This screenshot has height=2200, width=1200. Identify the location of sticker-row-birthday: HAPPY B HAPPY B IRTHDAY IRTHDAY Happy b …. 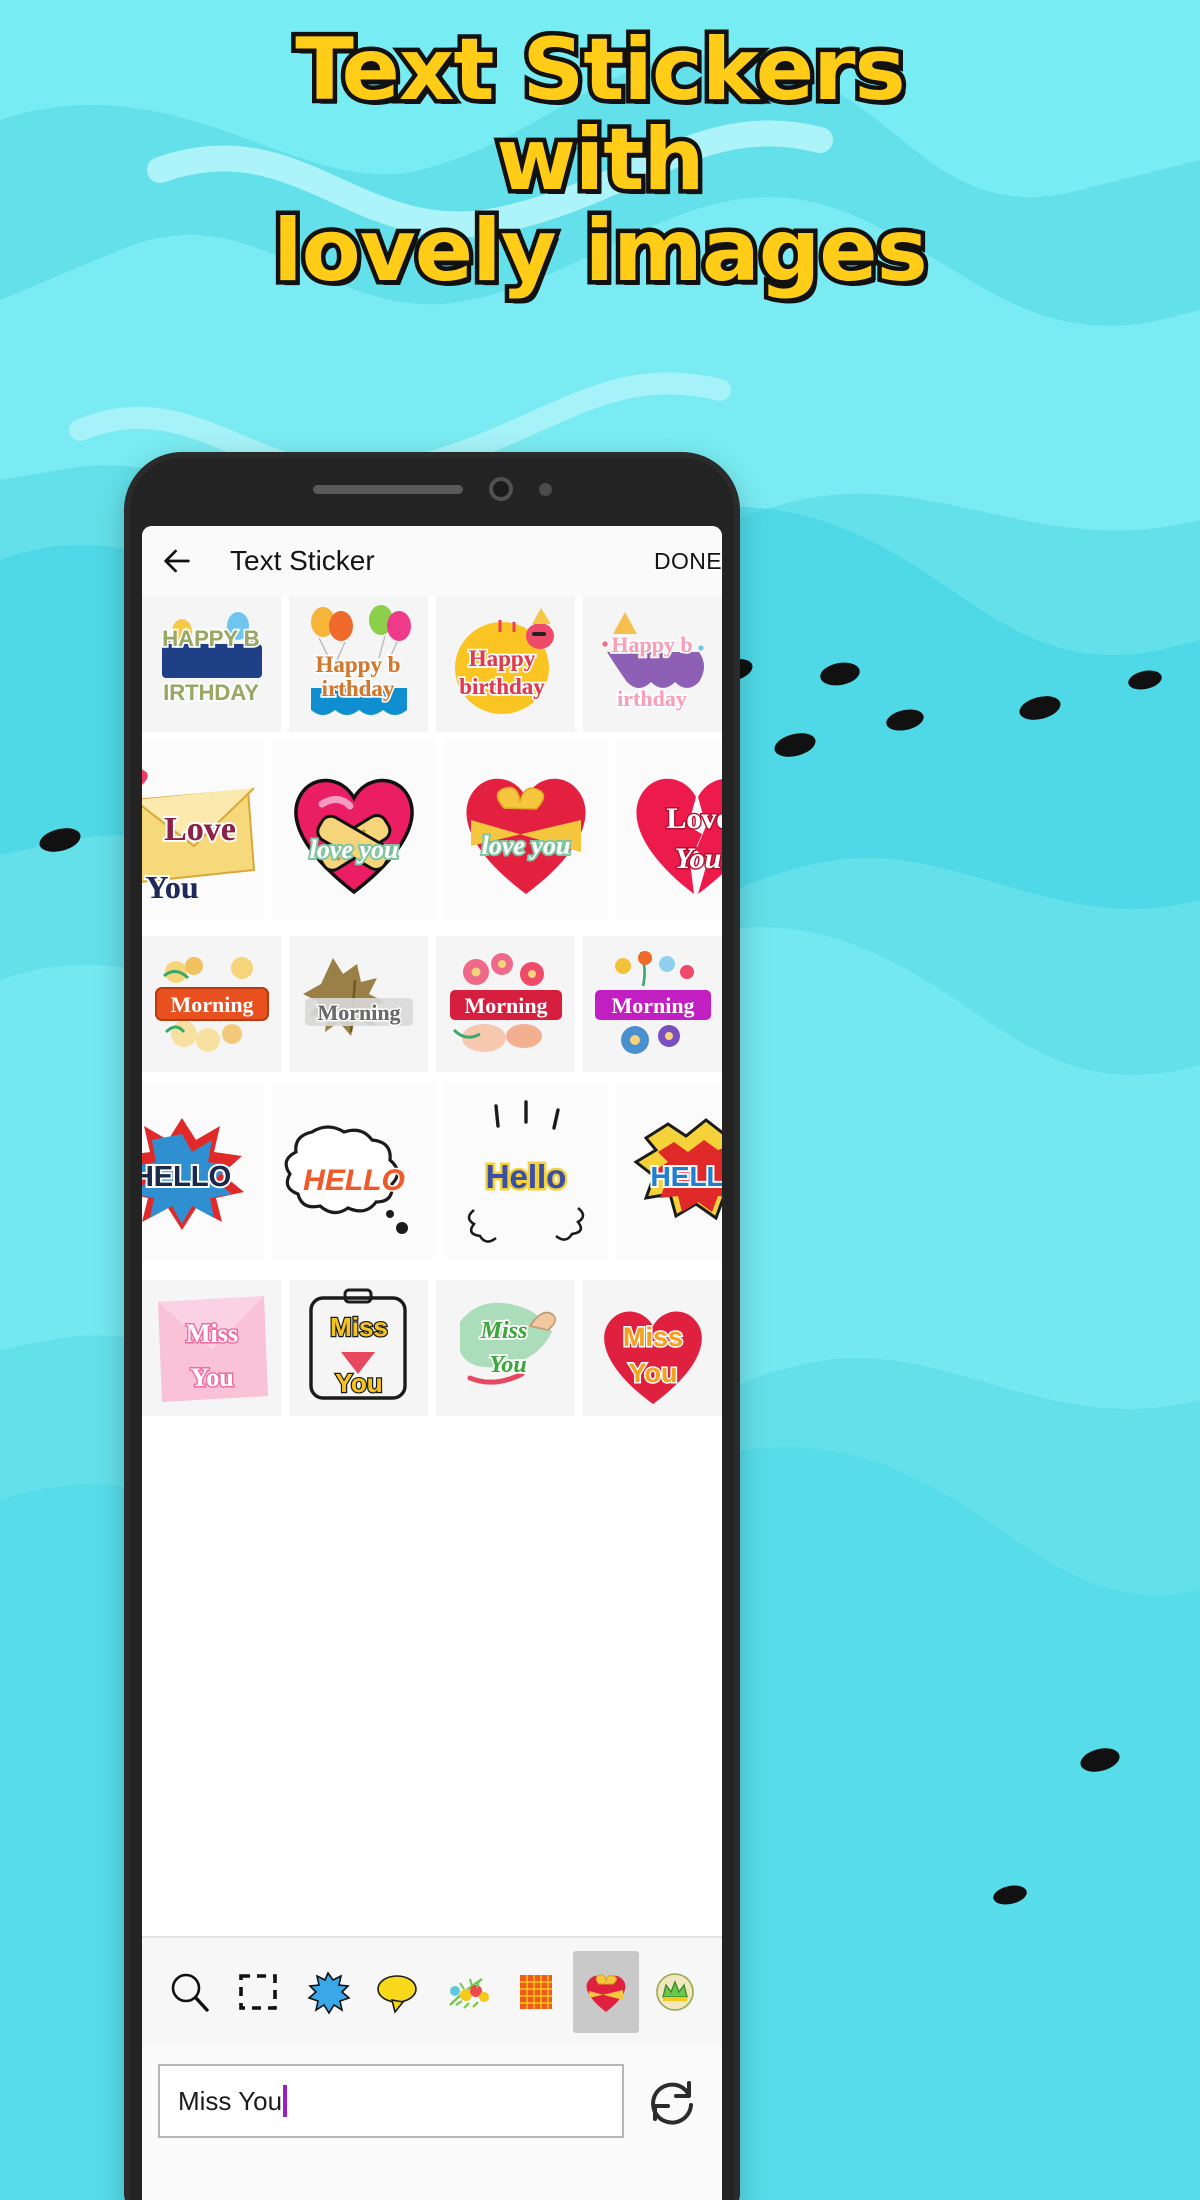
(432, 664).